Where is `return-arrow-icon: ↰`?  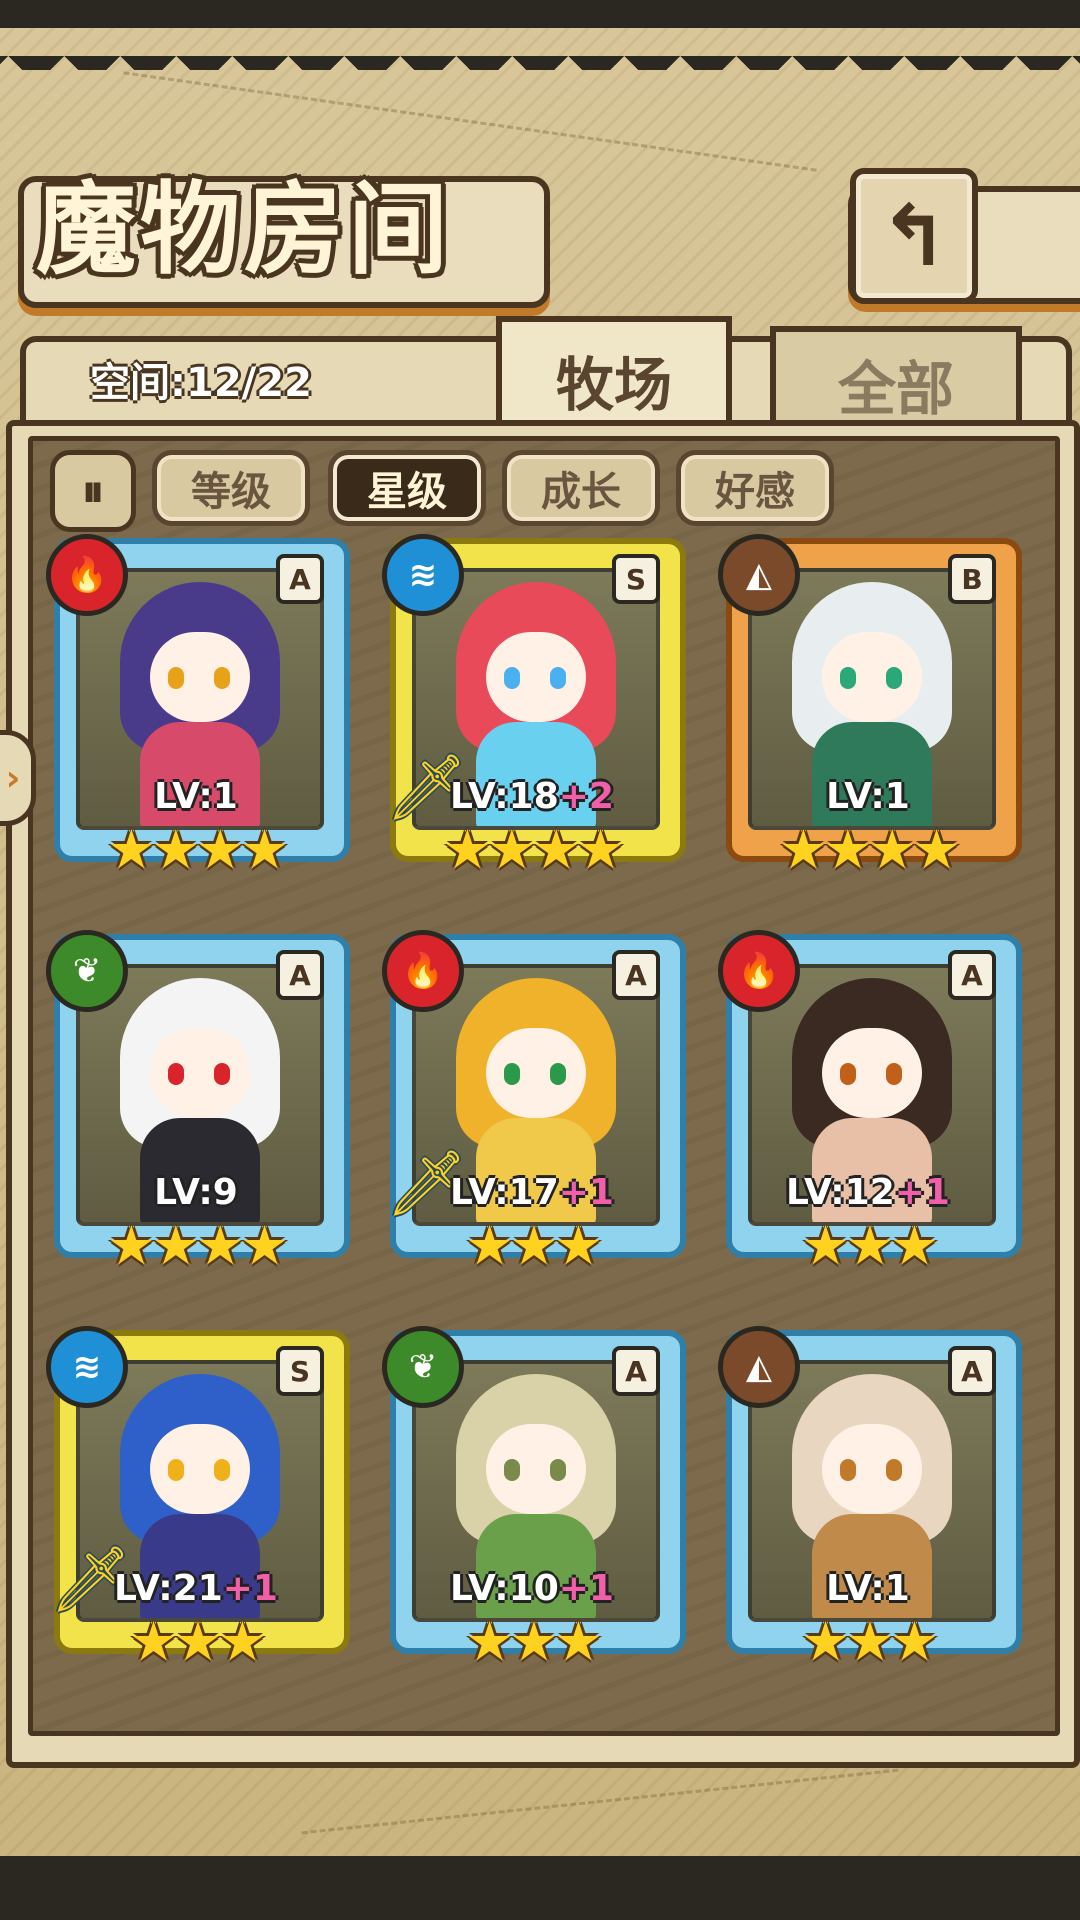
return-arrow-icon: ↰ is located at coordinates (914, 236).